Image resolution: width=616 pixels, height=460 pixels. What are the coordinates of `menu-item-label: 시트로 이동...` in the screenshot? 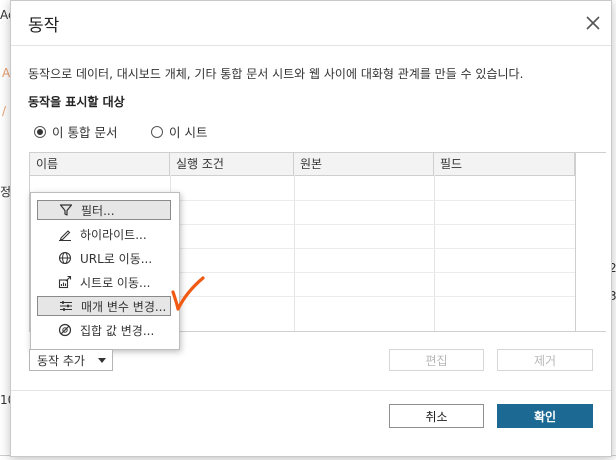 It's located at (115, 282).